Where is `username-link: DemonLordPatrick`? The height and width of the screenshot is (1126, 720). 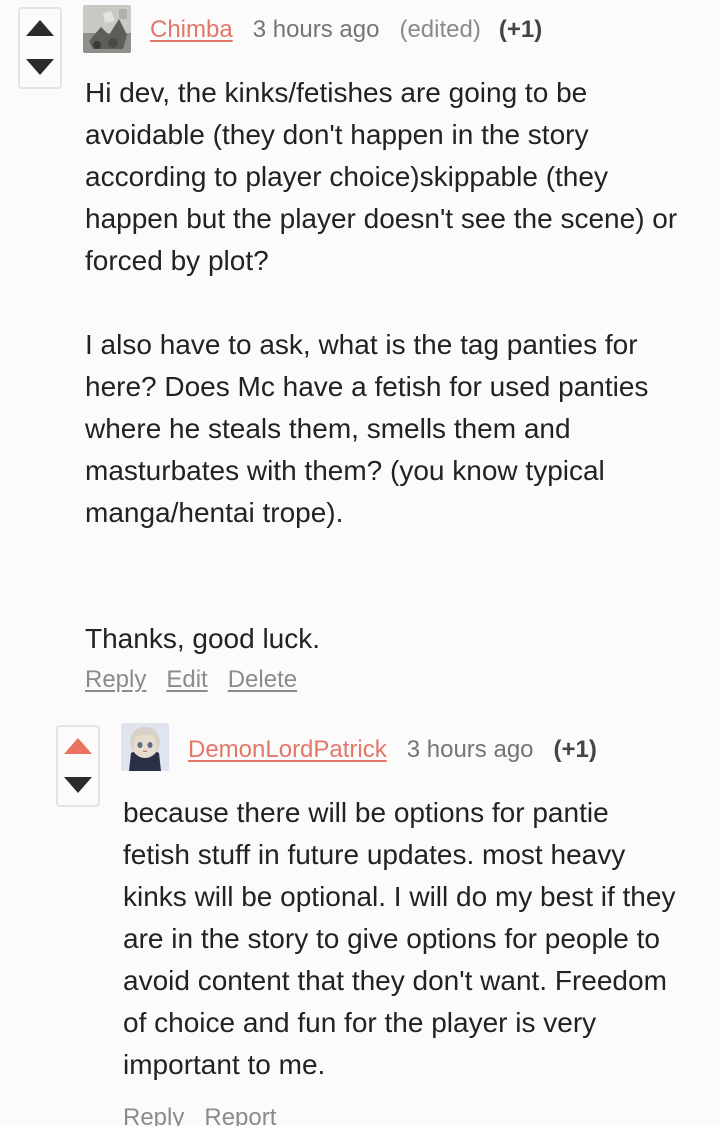
username-link: DemonLordPatrick is located at coordinates (287, 750).